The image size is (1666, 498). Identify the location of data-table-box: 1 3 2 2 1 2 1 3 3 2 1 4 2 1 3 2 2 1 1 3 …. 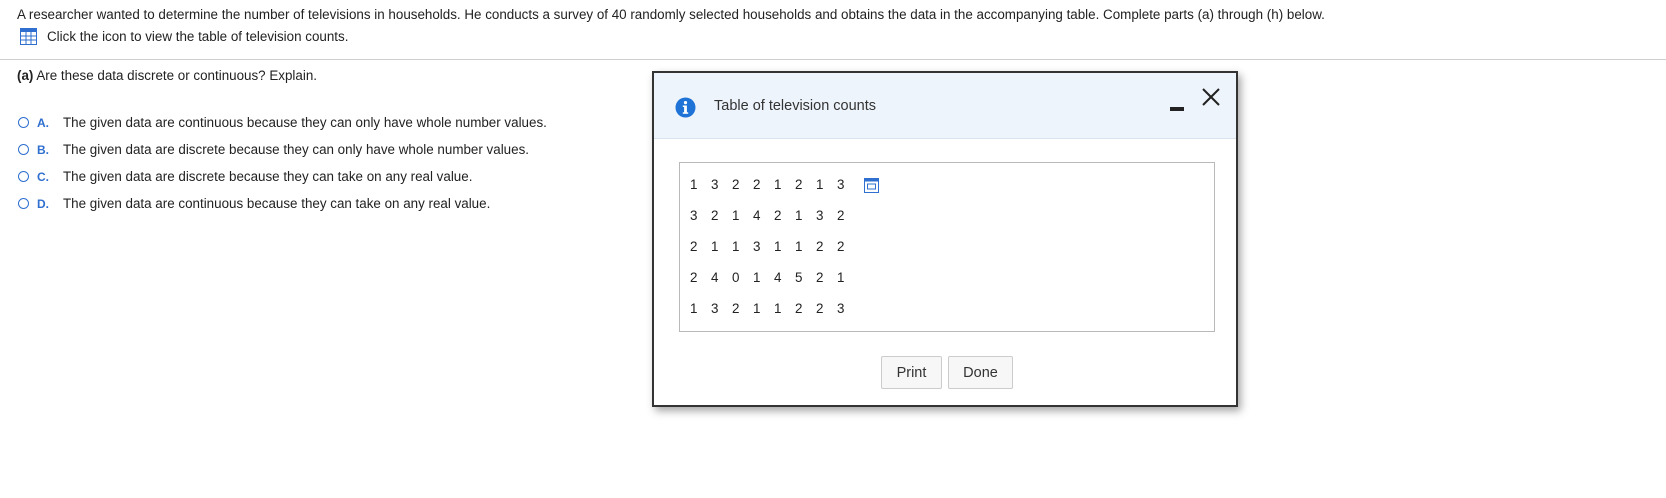
(947, 247).